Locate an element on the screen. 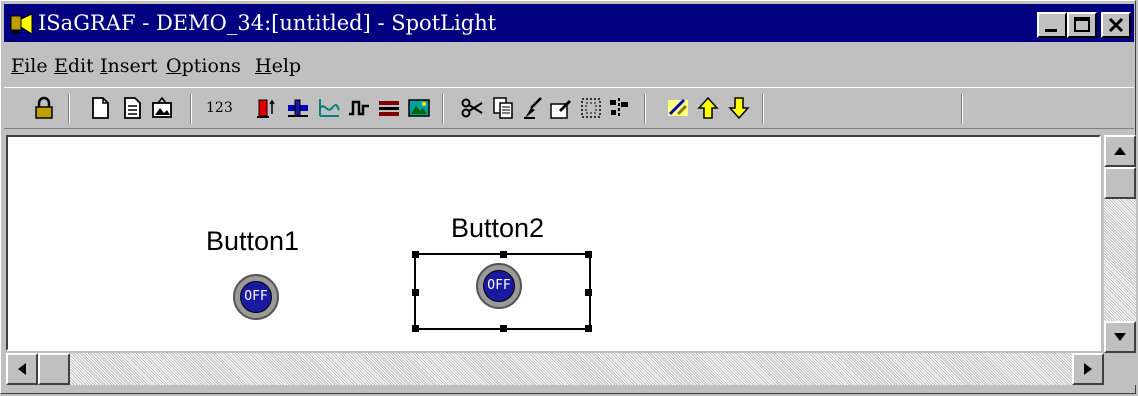  window-title: ISaGRAF - DEMO_34:[untitled] - SpotLight is located at coordinates (267, 23).